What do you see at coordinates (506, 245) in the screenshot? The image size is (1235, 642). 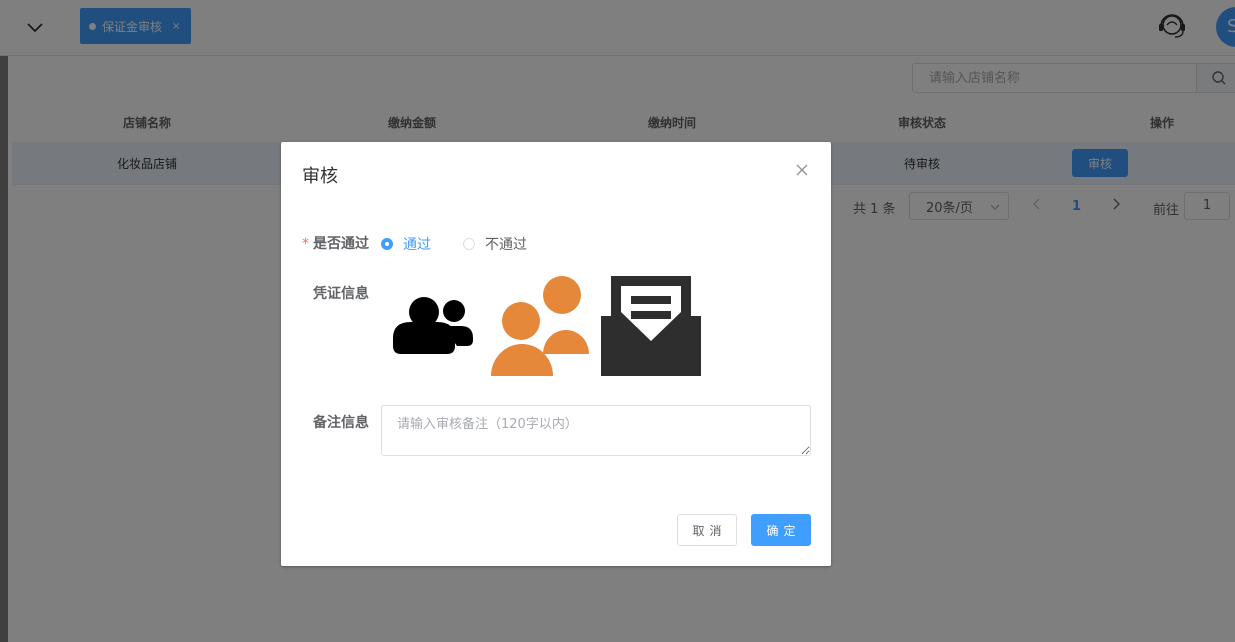 I see `radio-reject-label: 不通过` at bounding box center [506, 245].